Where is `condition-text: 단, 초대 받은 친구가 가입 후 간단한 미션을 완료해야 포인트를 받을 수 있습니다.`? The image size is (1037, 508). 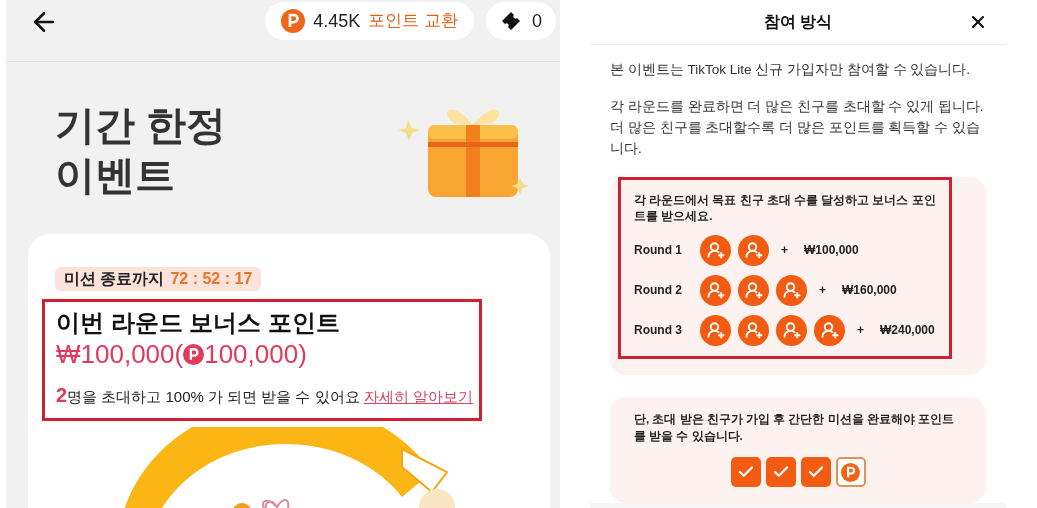
condition-text: 단, 초대 받은 친구가 가입 후 간단한 미션을 완료해야 포인트를 받을 수 있습니다. is located at coordinates (794, 428).